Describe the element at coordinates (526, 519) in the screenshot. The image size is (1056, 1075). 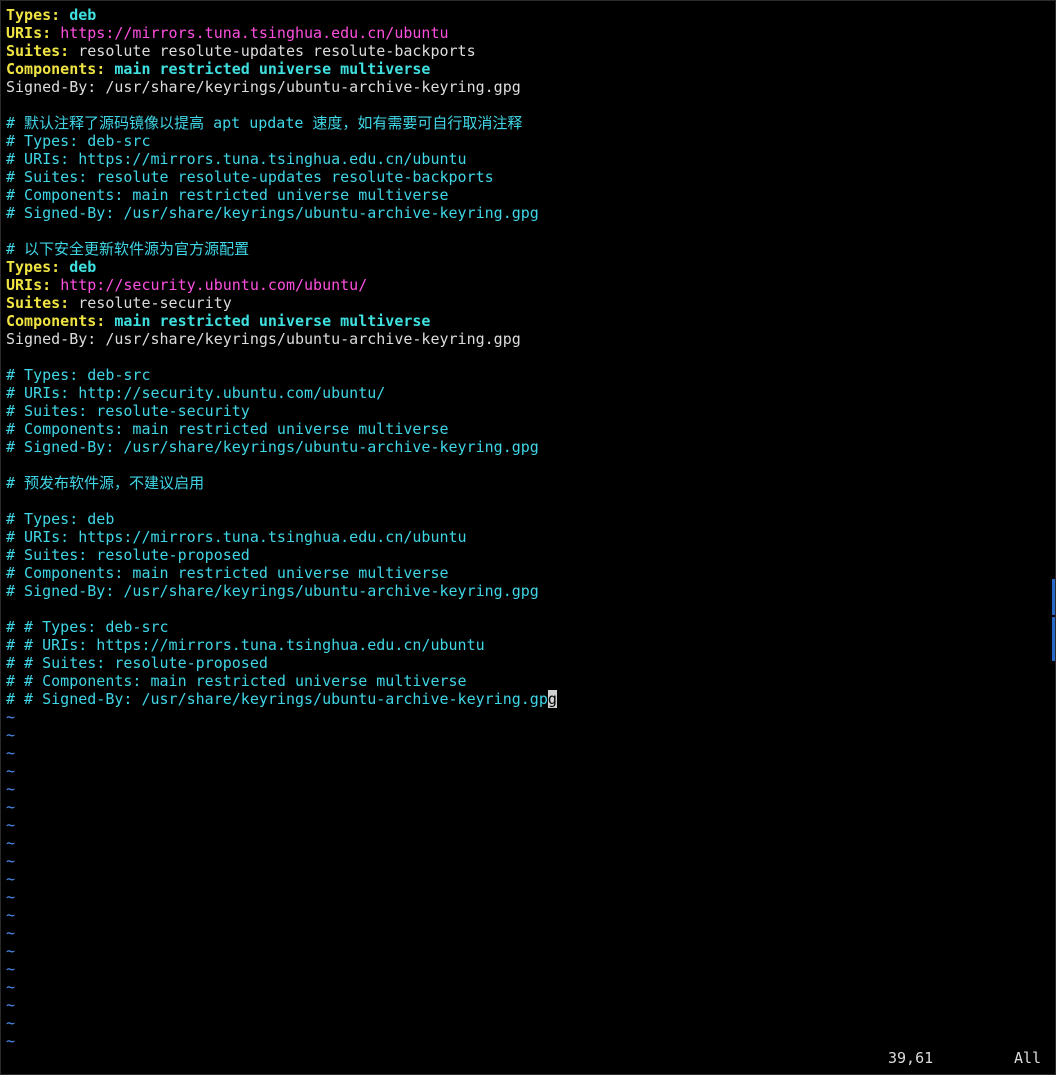
I see `editor-line: # Types: deb` at that location.